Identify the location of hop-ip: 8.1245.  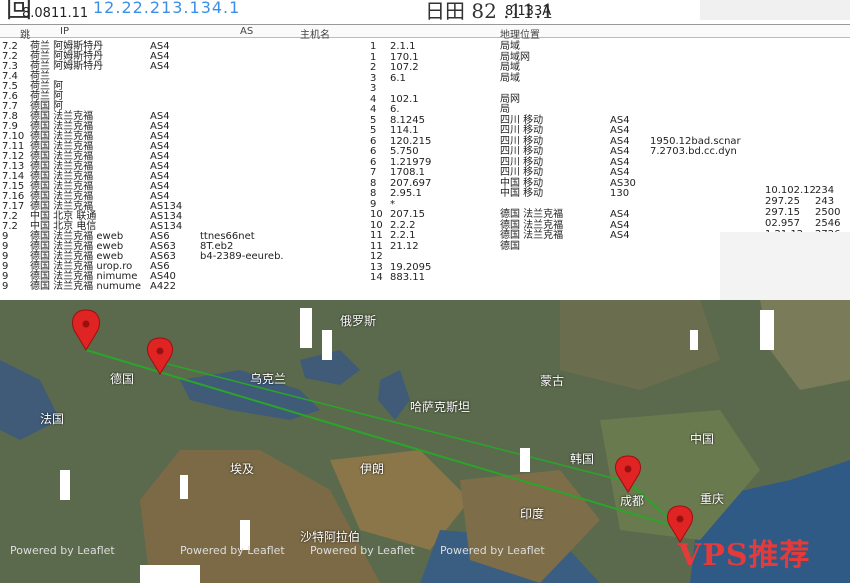
(407, 120).